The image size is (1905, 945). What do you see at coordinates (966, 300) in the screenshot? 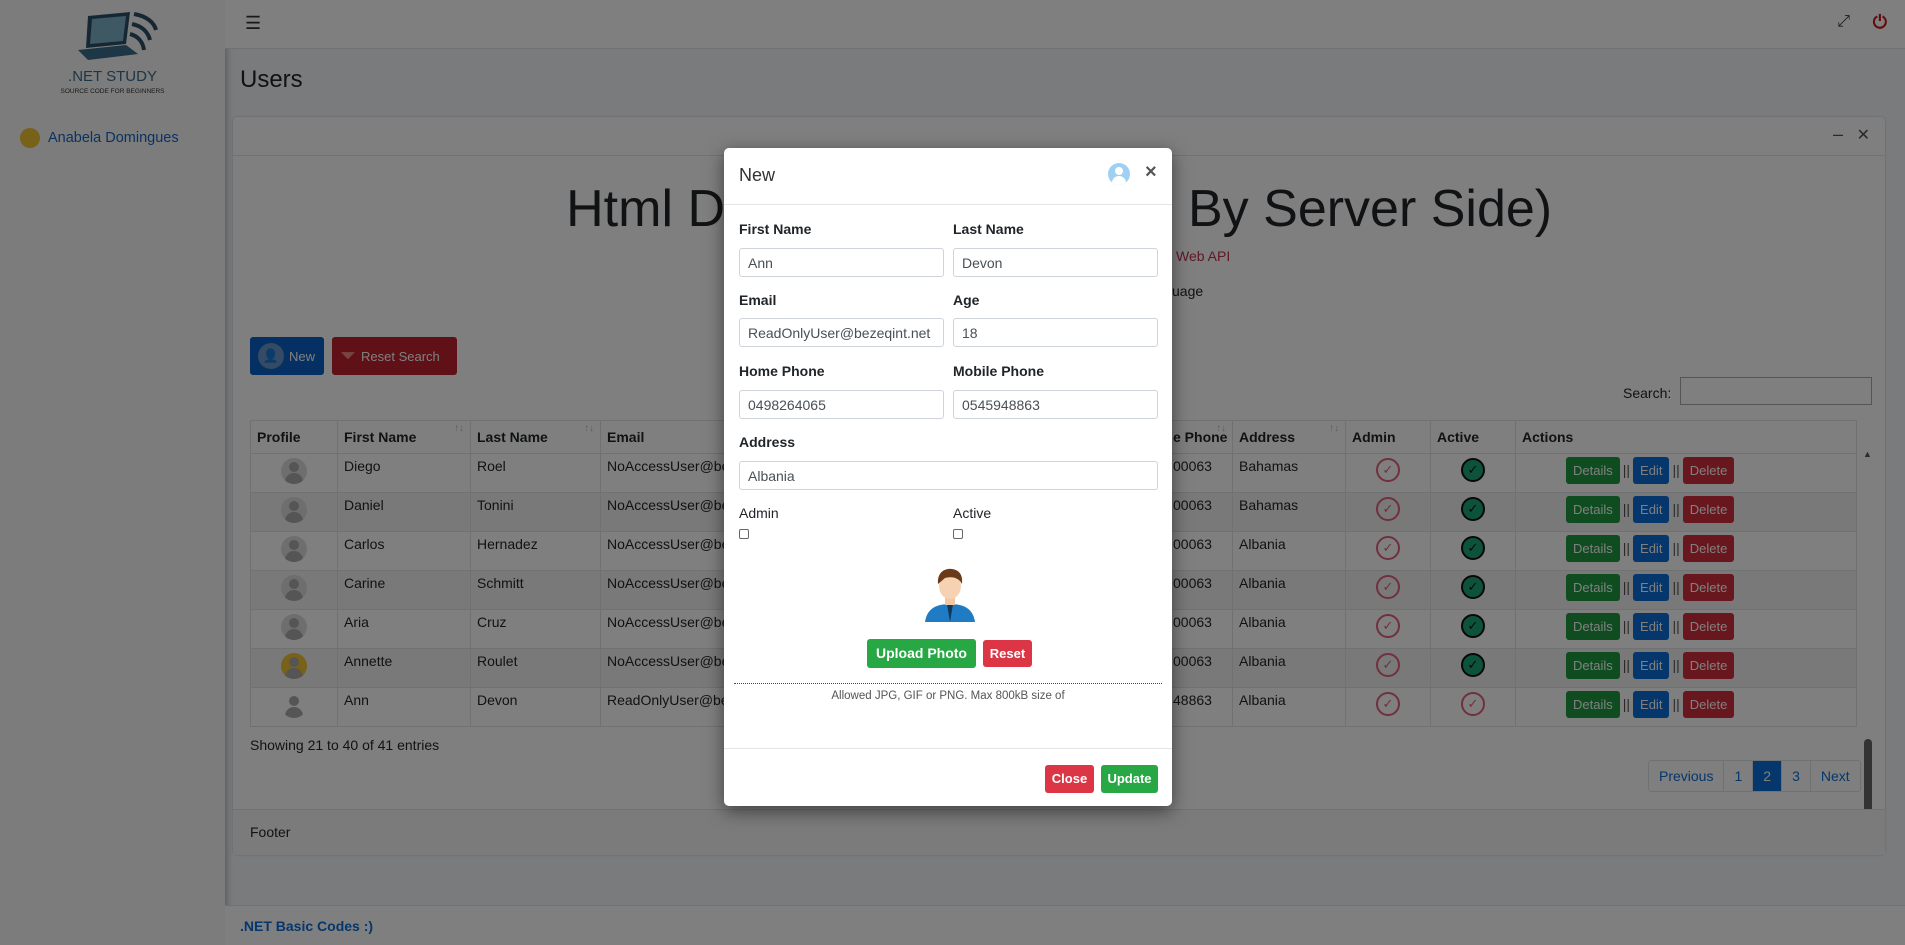
I see `age-label: Age` at bounding box center [966, 300].